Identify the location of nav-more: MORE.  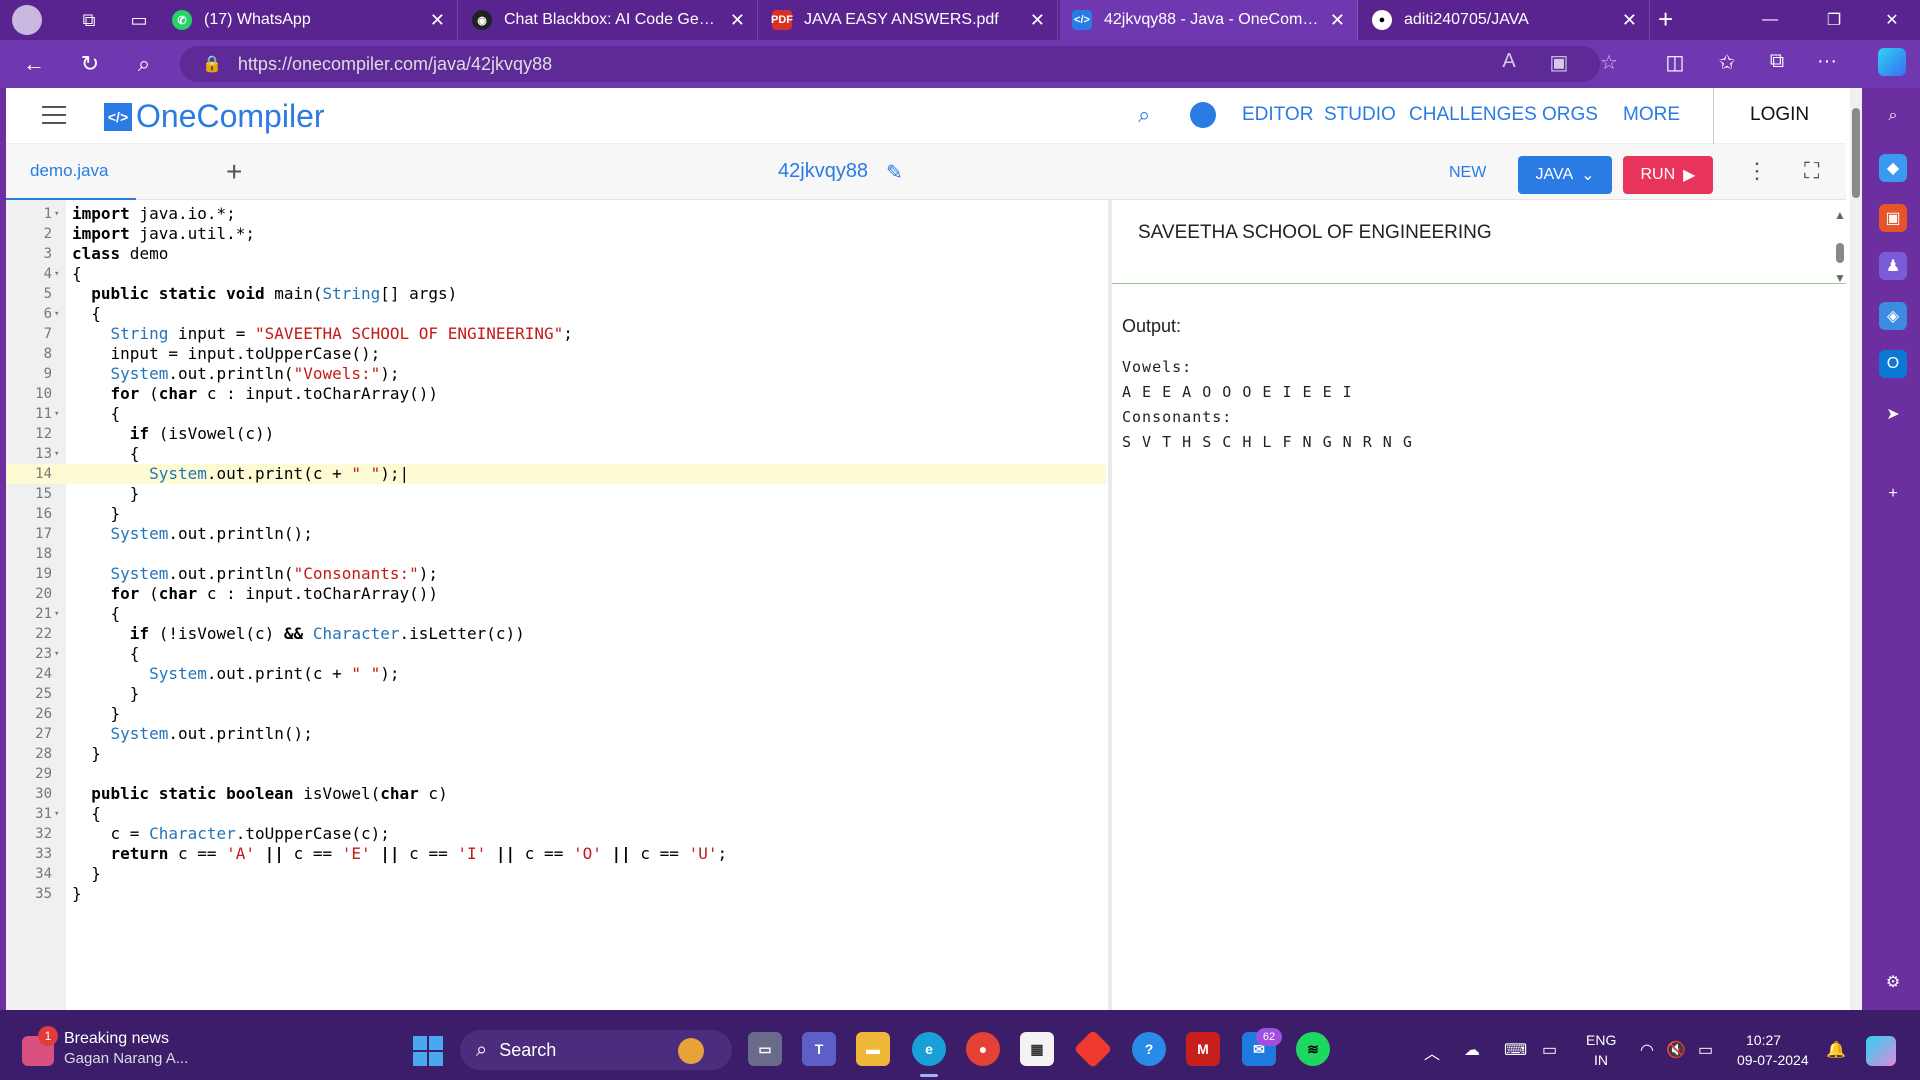
(1651, 115).